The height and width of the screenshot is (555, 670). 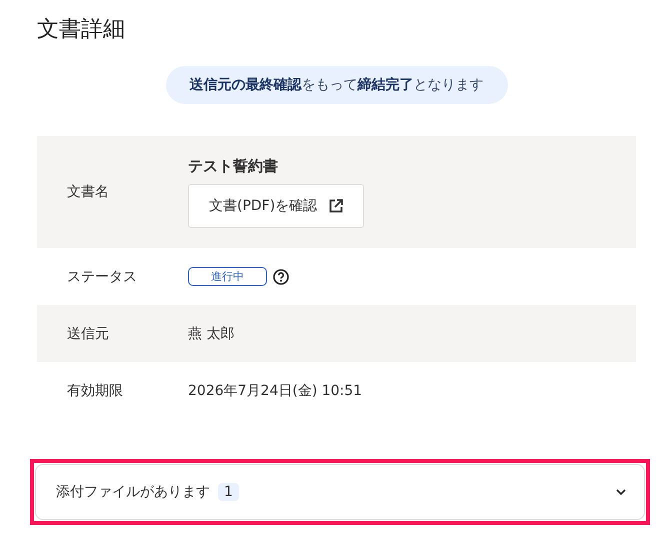 What do you see at coordinates (337, 85) in the screenshot?
I see `notice-banner: 送信元の最終確認をもって締結完了となります` at bounding box center [337, 85].